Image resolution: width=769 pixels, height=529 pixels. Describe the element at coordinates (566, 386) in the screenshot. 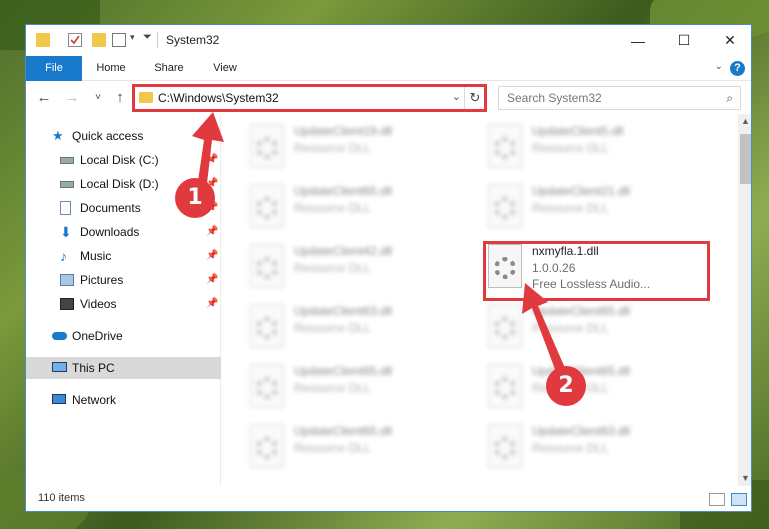

I see `step-marker-2: 2` at that location.